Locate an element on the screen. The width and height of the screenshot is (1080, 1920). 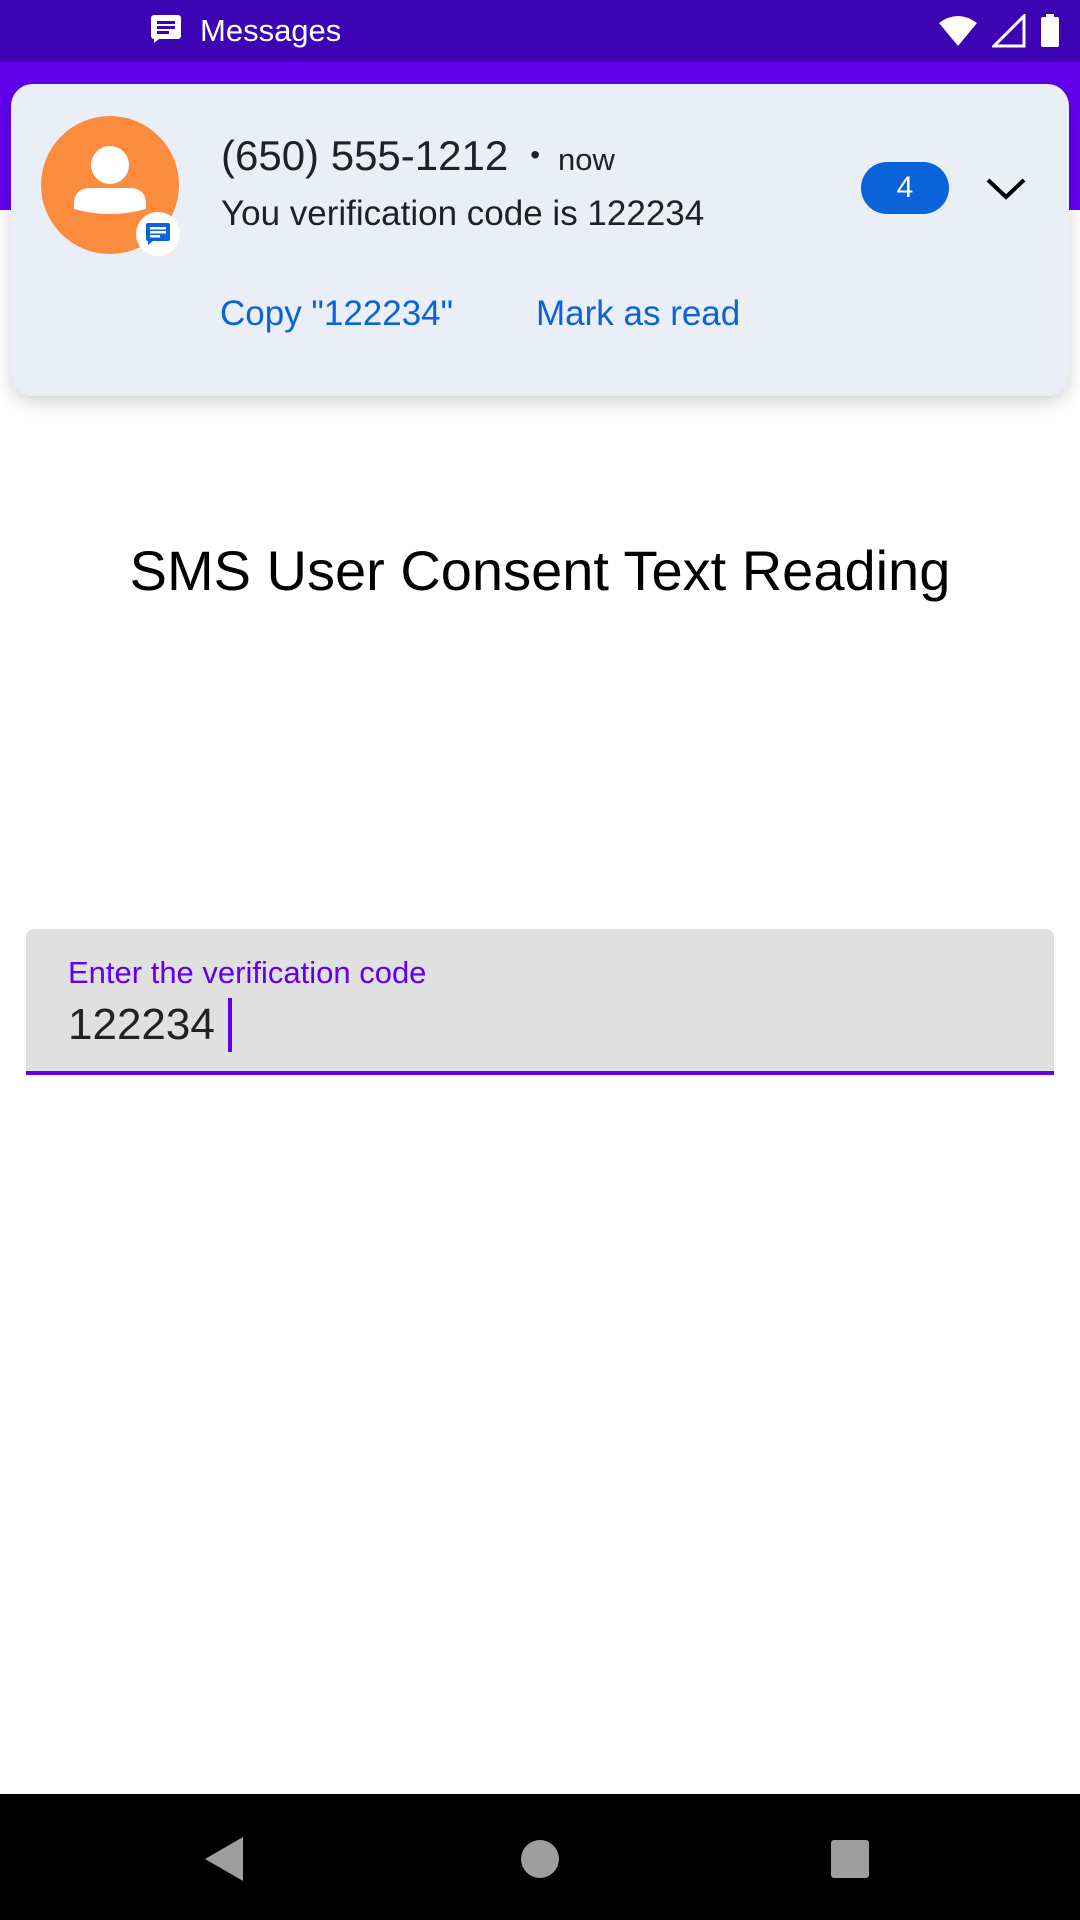
text-cursor is located at coordinates (230, 1025).